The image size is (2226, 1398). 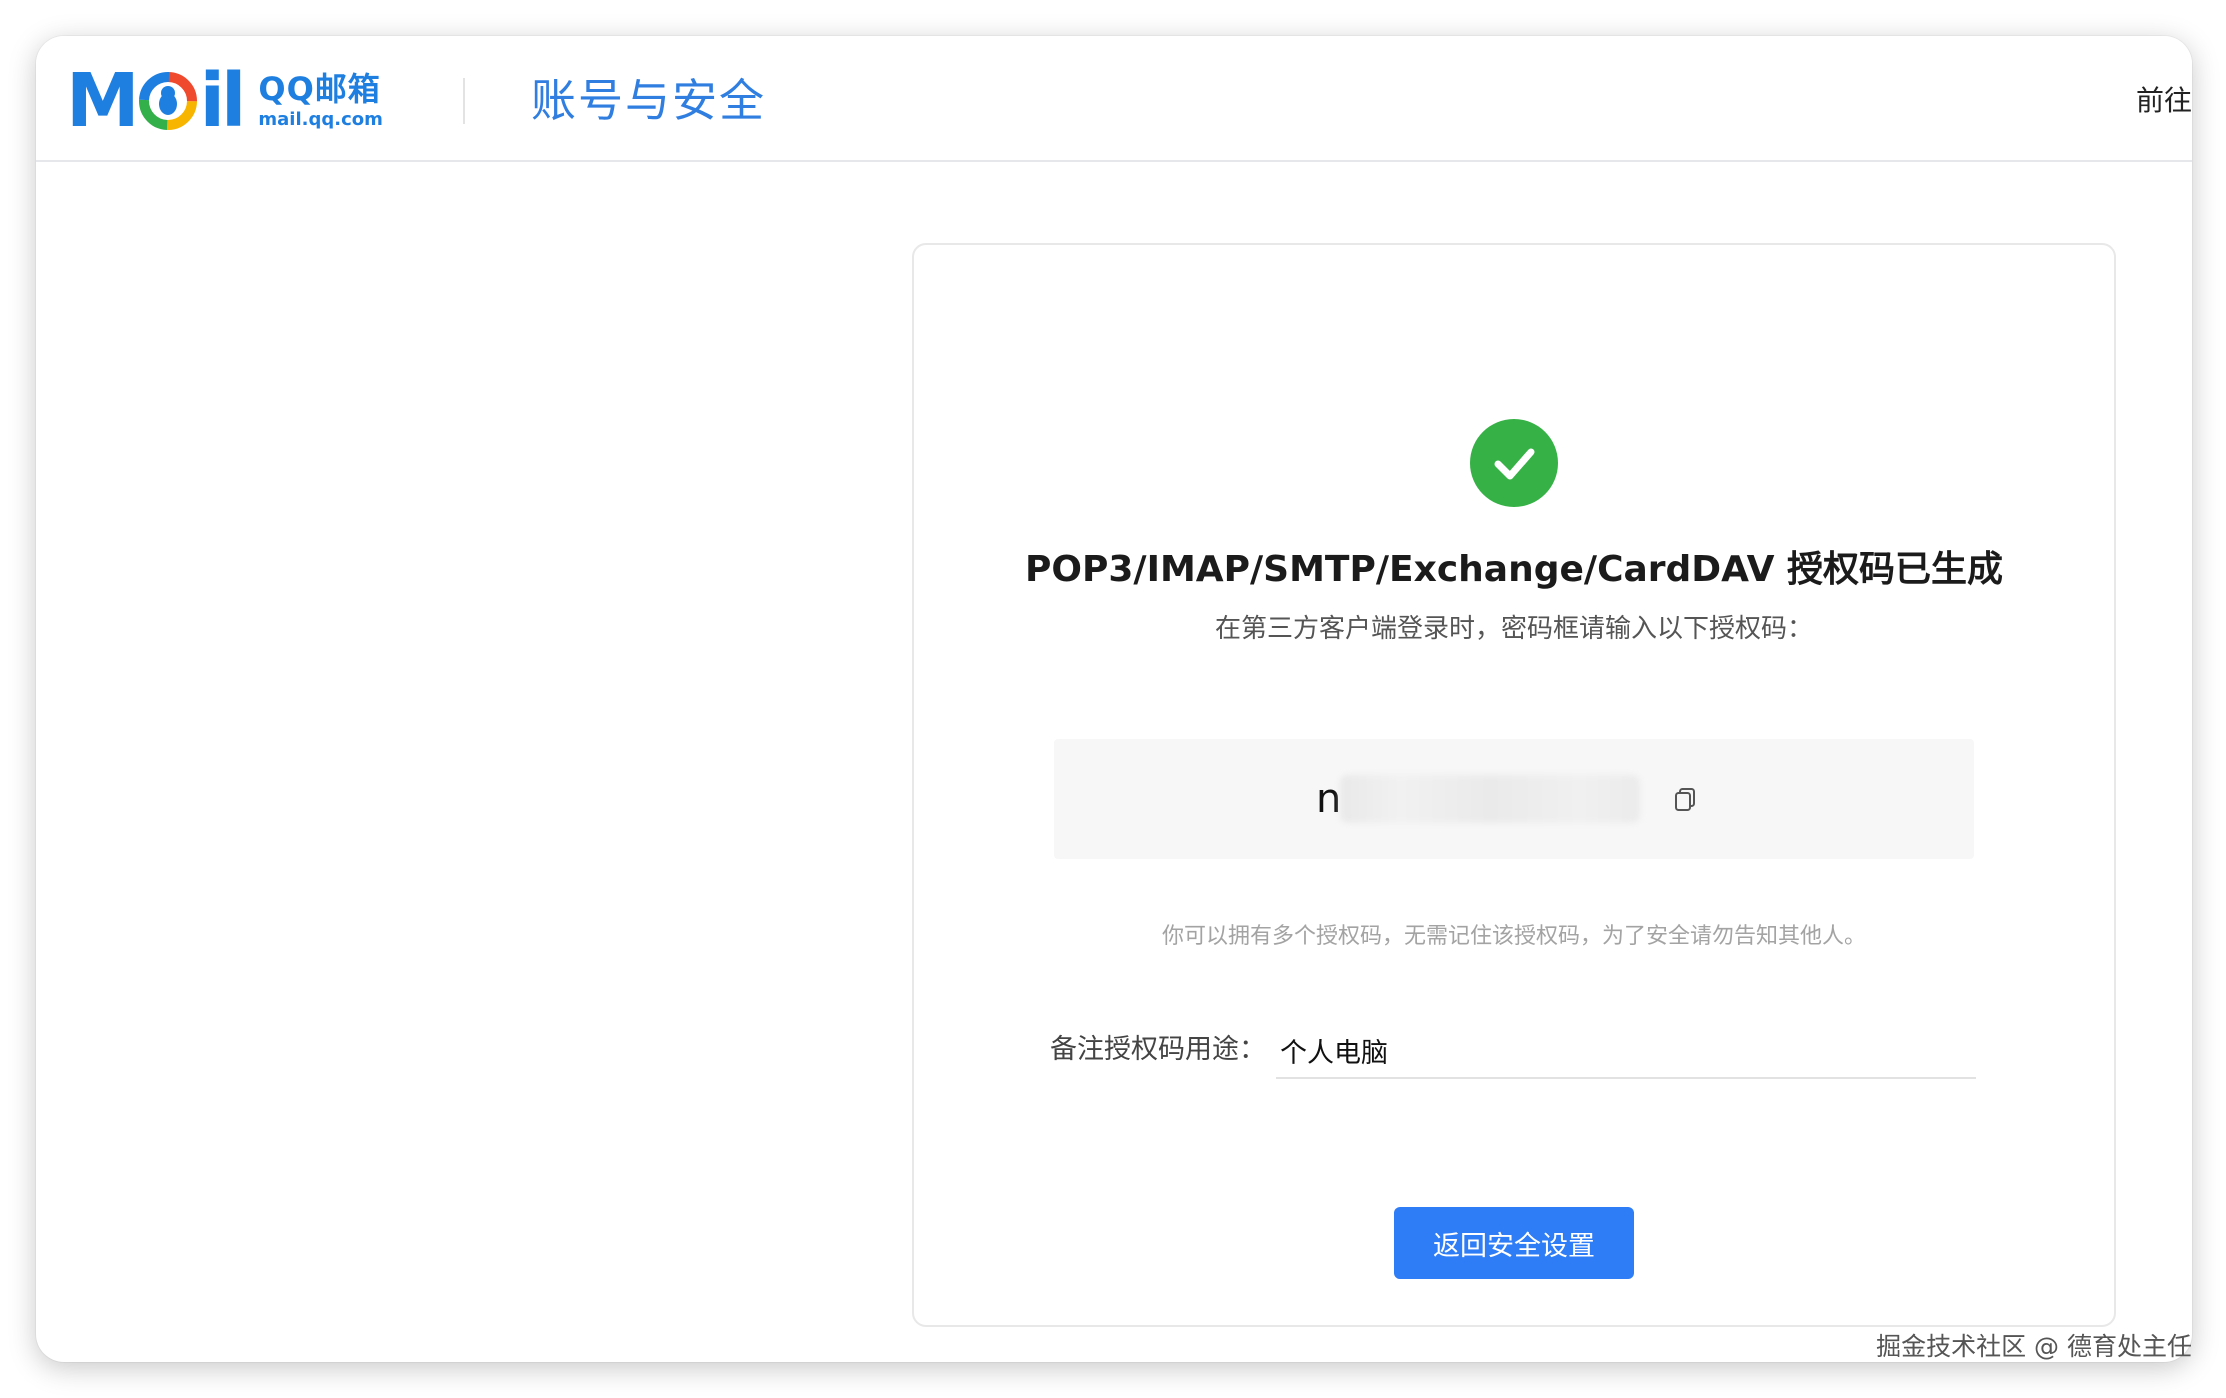 I want to click on watermark: 掘金技术社区 @ 德育处主任, so click(x=2034, y=1346).